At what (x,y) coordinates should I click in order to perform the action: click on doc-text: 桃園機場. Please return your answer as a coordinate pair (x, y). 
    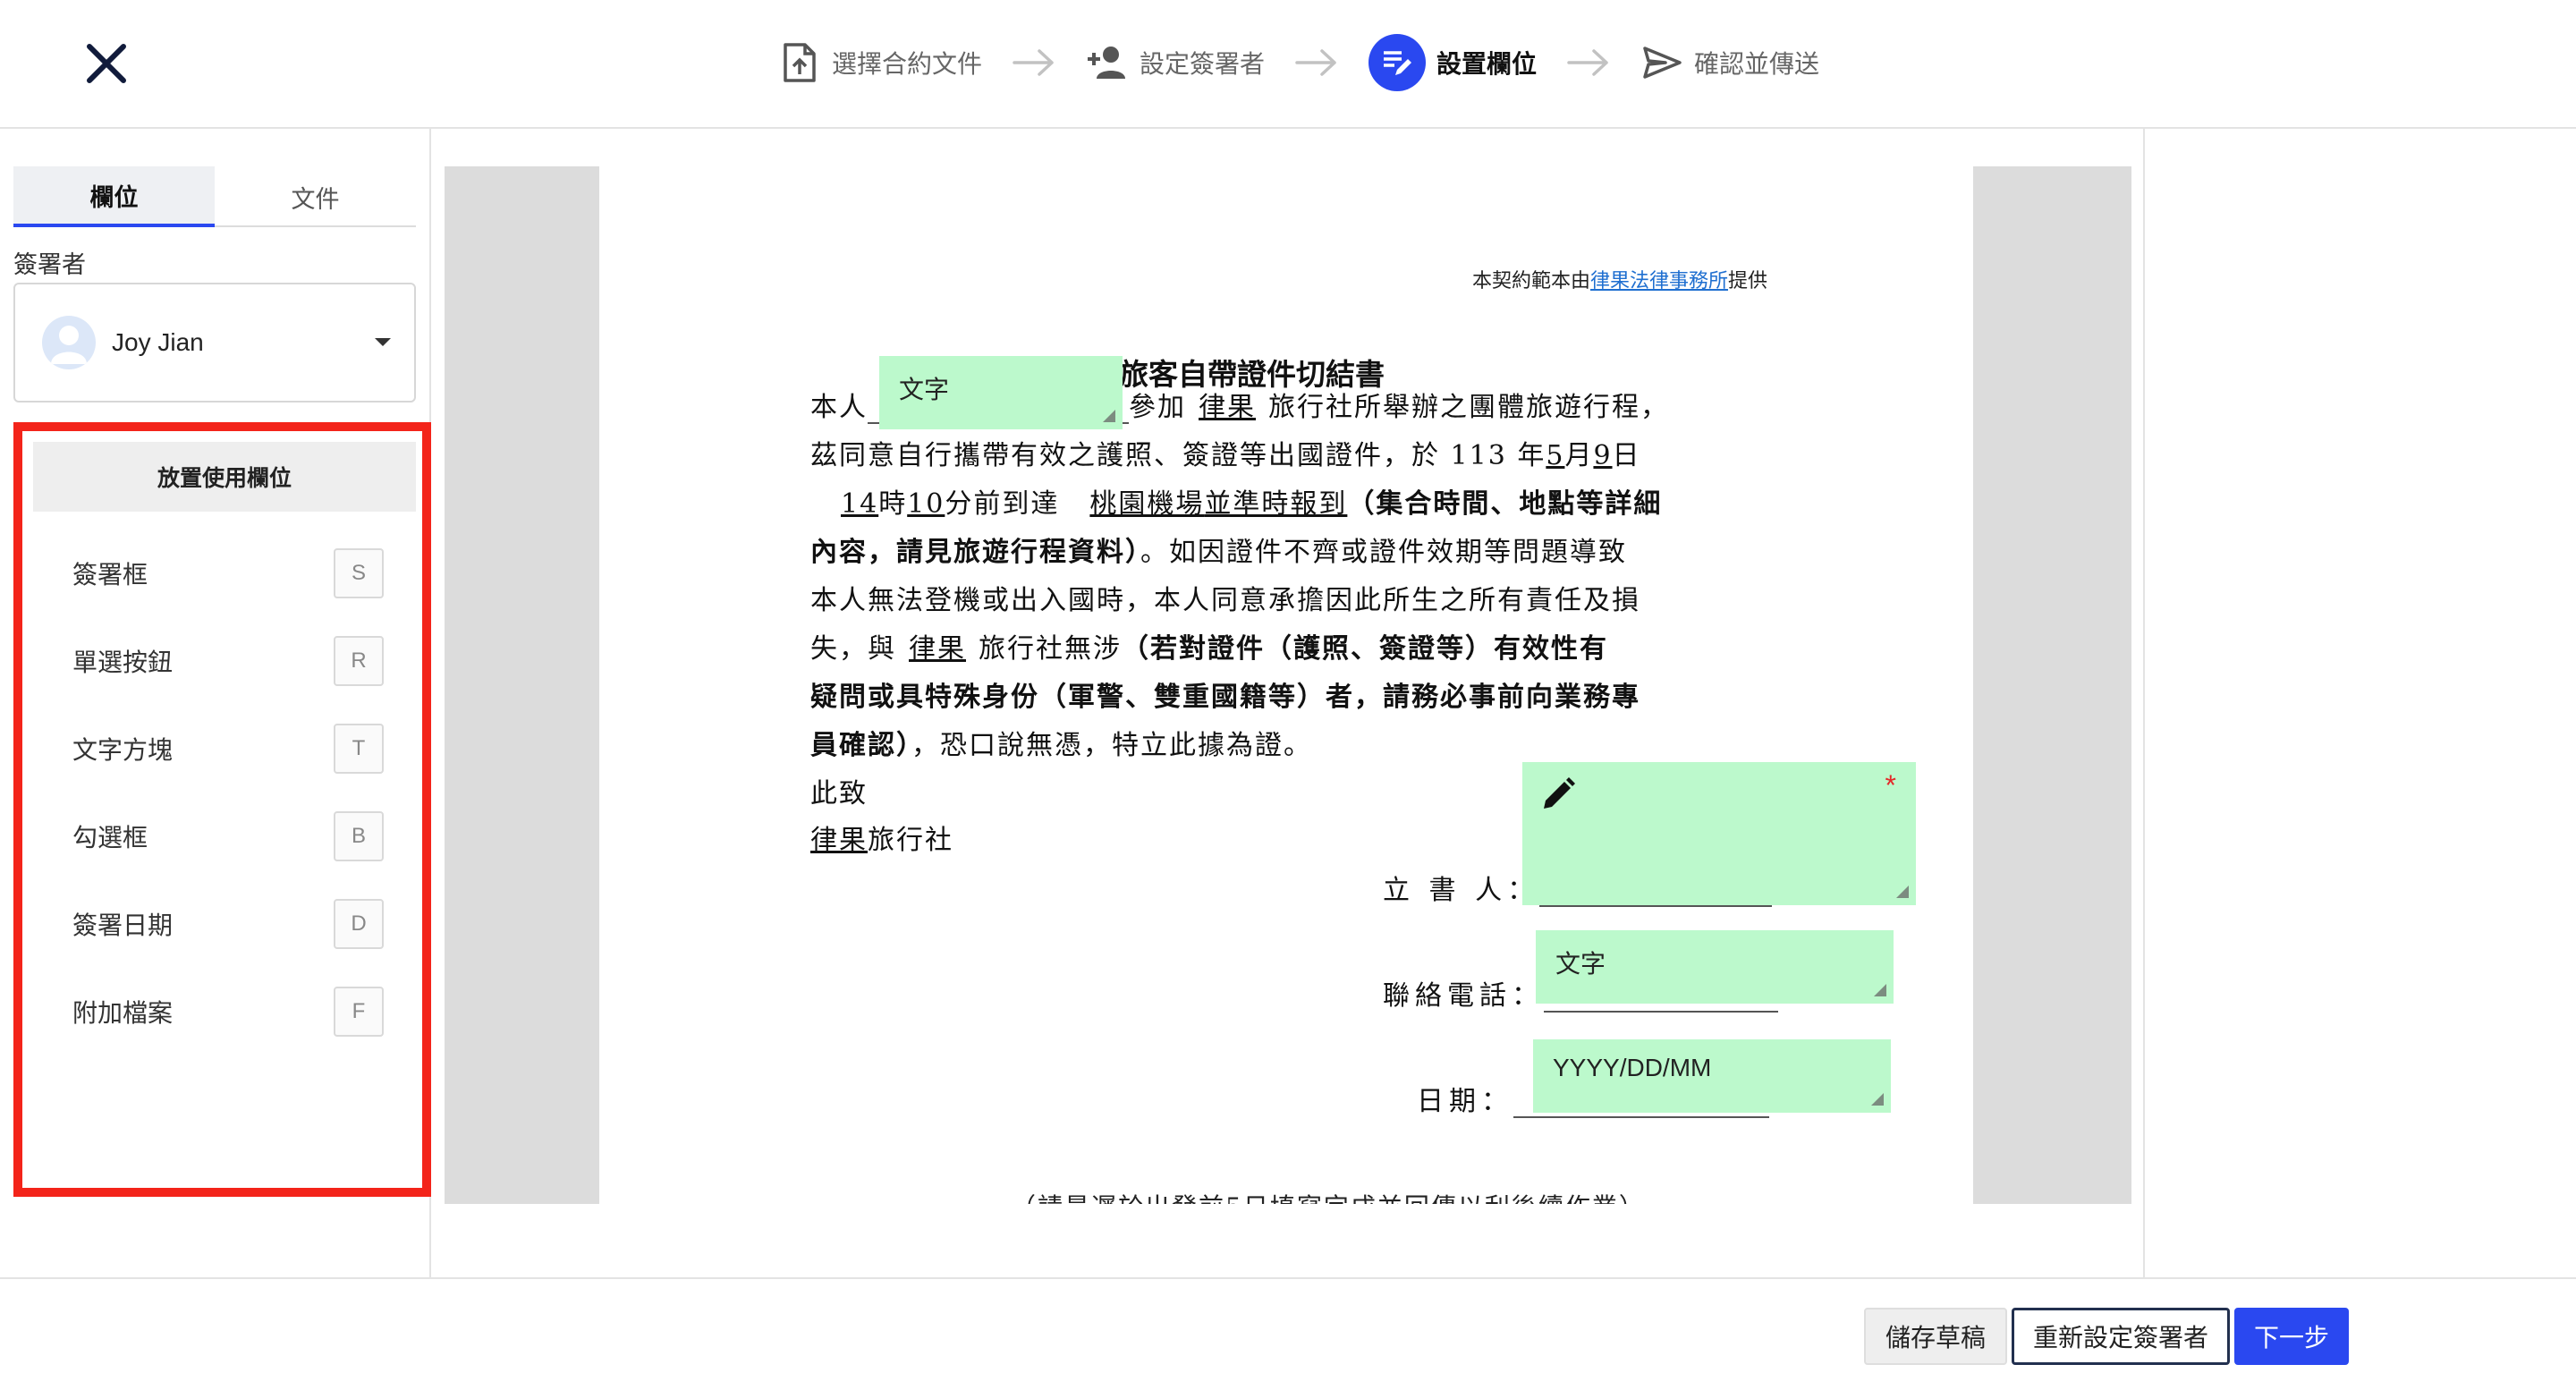
    Looking at the image, I should click on (1147, 504).